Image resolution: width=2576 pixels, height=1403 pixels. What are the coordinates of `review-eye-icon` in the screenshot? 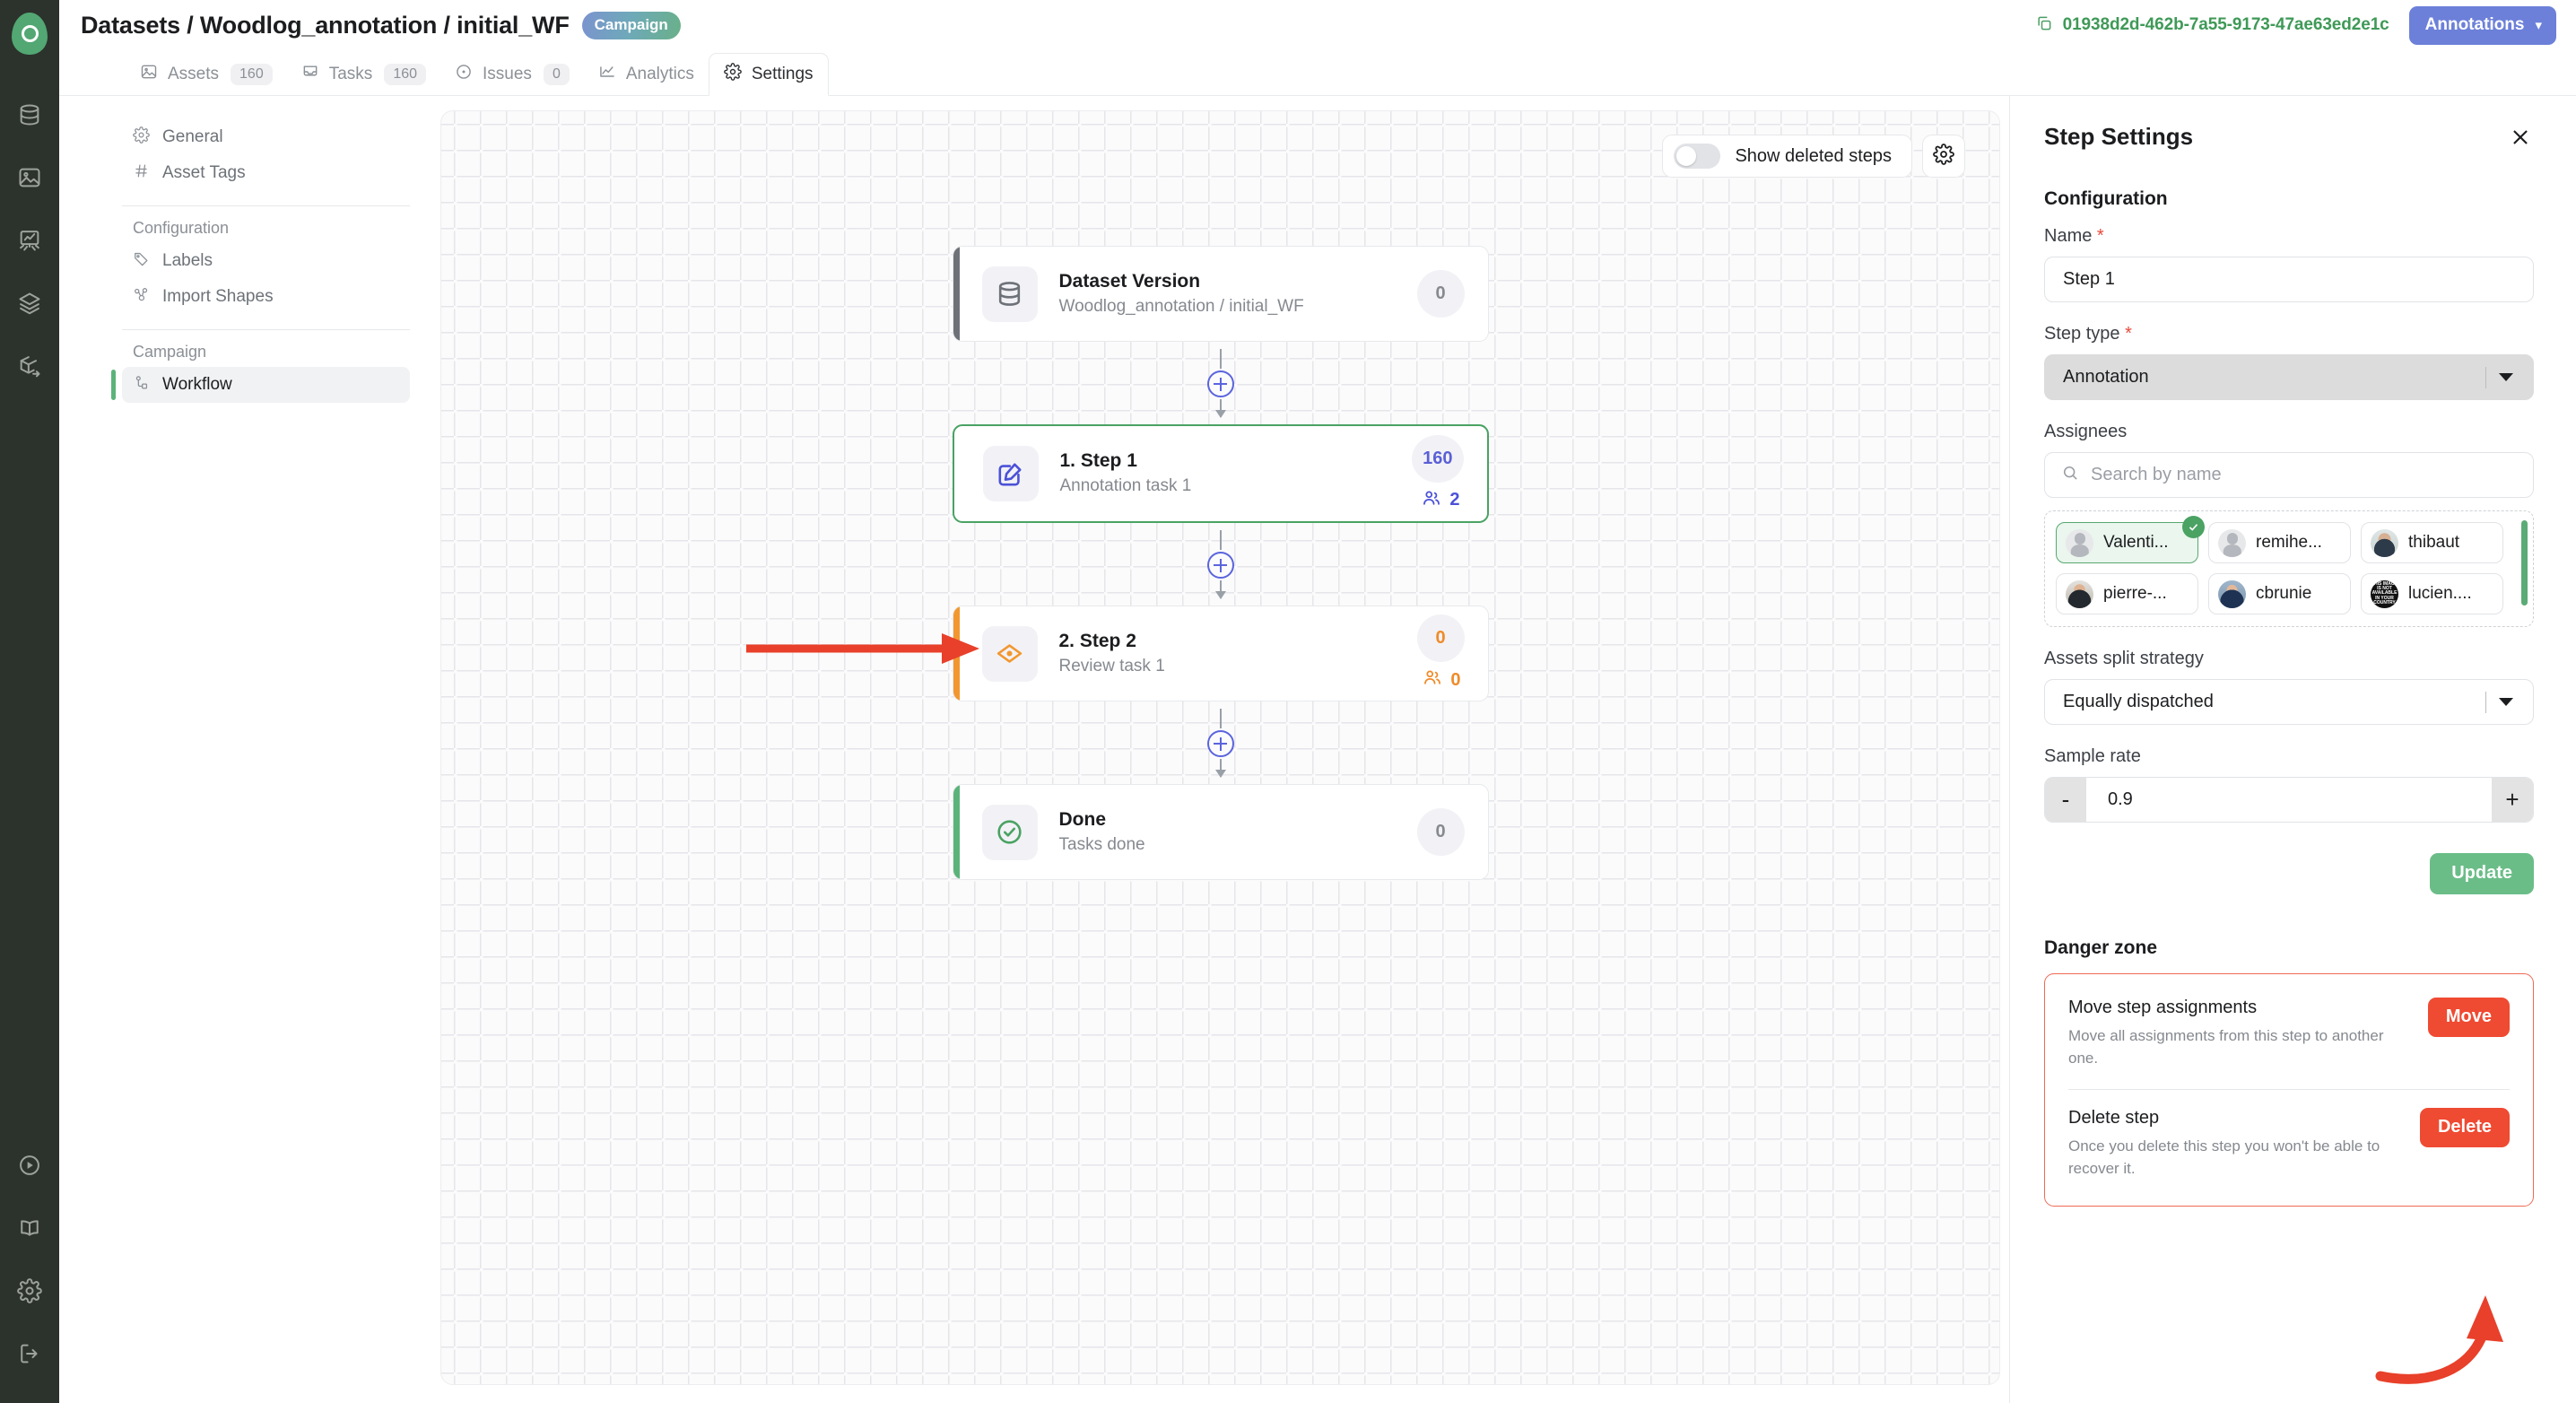 It's located at (1009, 653).